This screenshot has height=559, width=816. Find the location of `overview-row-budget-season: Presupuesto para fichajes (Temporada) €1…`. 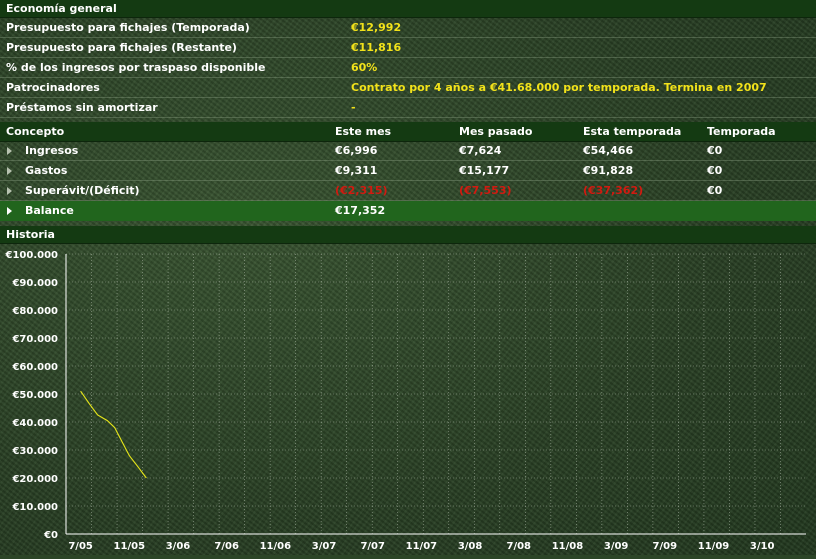

overview-row-budget-season: Presupuesto para fichajes (Temporada) €1… is located at coordinates (408, 28).